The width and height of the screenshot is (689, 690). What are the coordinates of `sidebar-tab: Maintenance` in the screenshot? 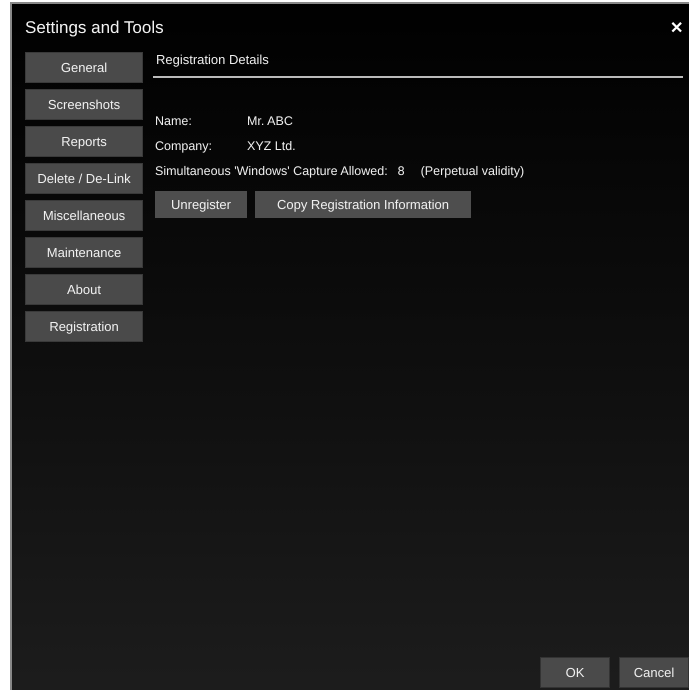 It's located at (84, 252).